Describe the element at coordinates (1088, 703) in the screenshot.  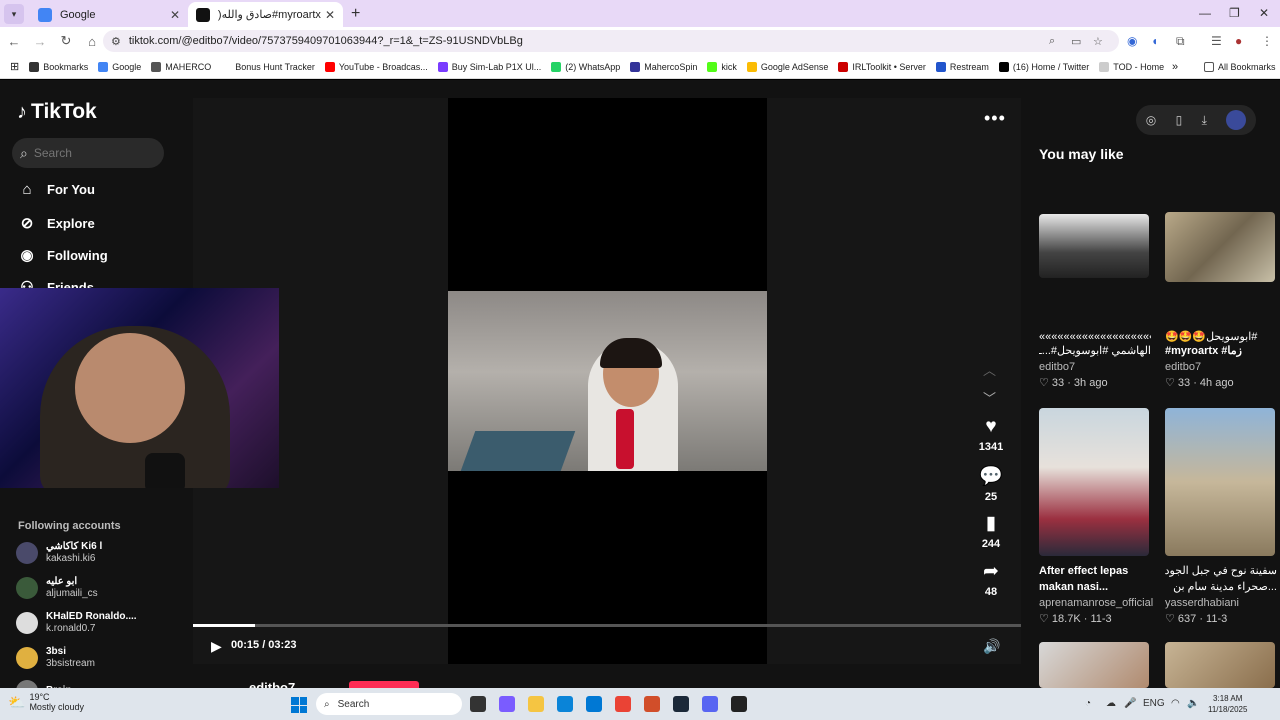
I see `network-icon: ◔` at that location.